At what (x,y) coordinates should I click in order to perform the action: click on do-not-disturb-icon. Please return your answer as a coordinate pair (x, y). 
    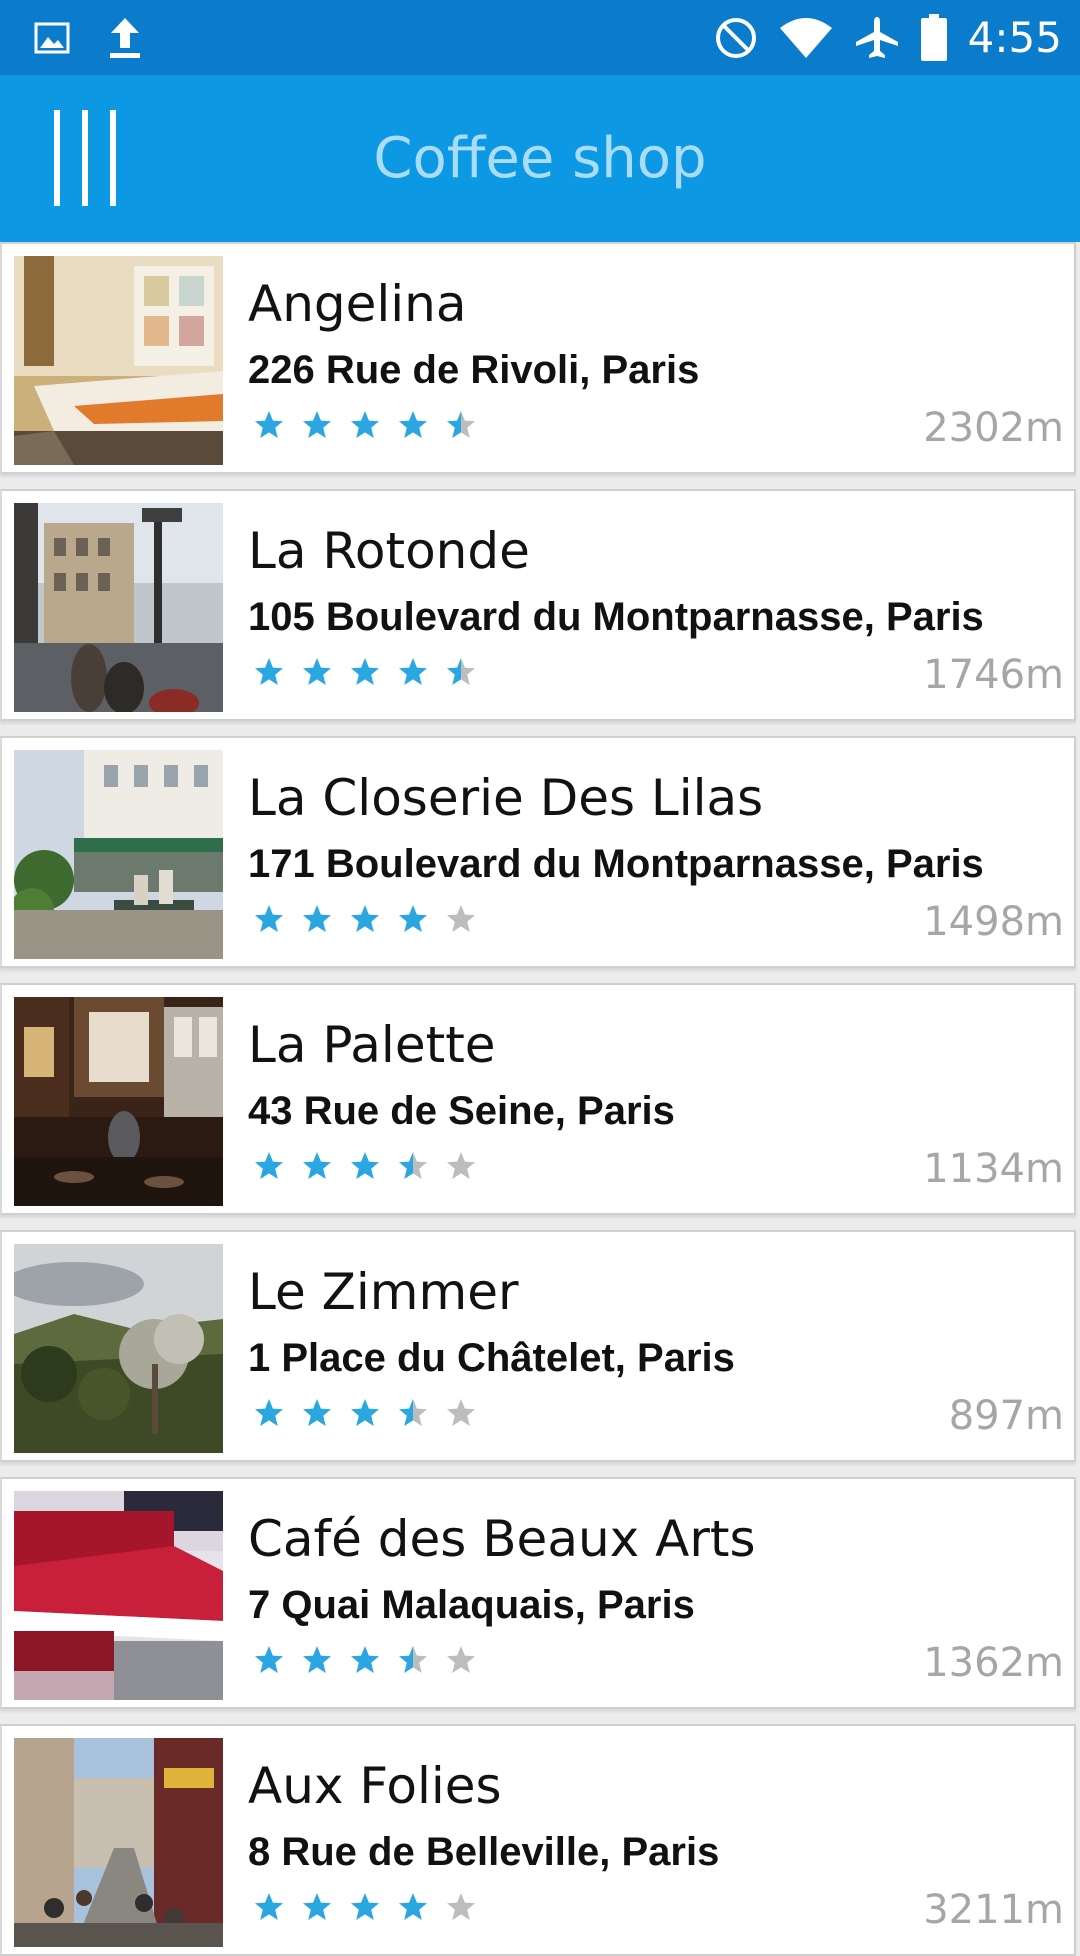
    Looking at the image, I should click on (735, 38).